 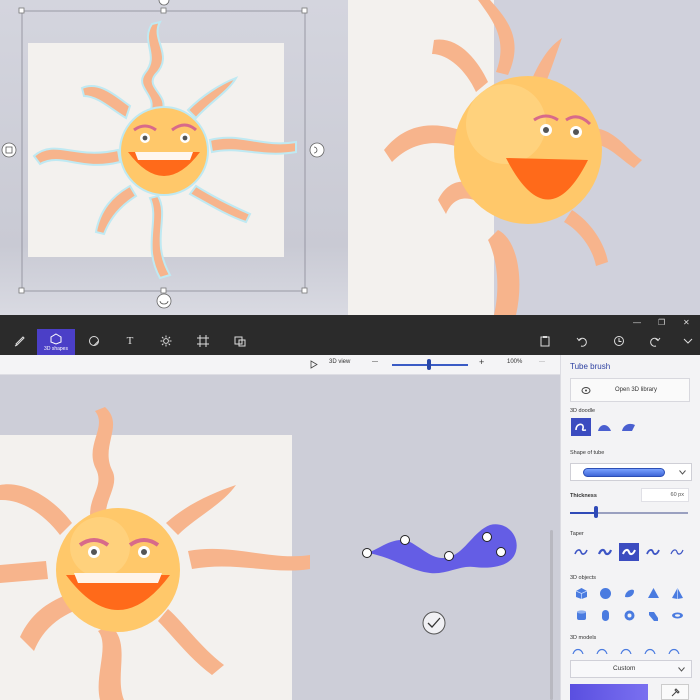 What do you see at coordinates (596, 512) in the screenshot?
I see `thickness-slider-thumb` at bounding box center [596, 512].